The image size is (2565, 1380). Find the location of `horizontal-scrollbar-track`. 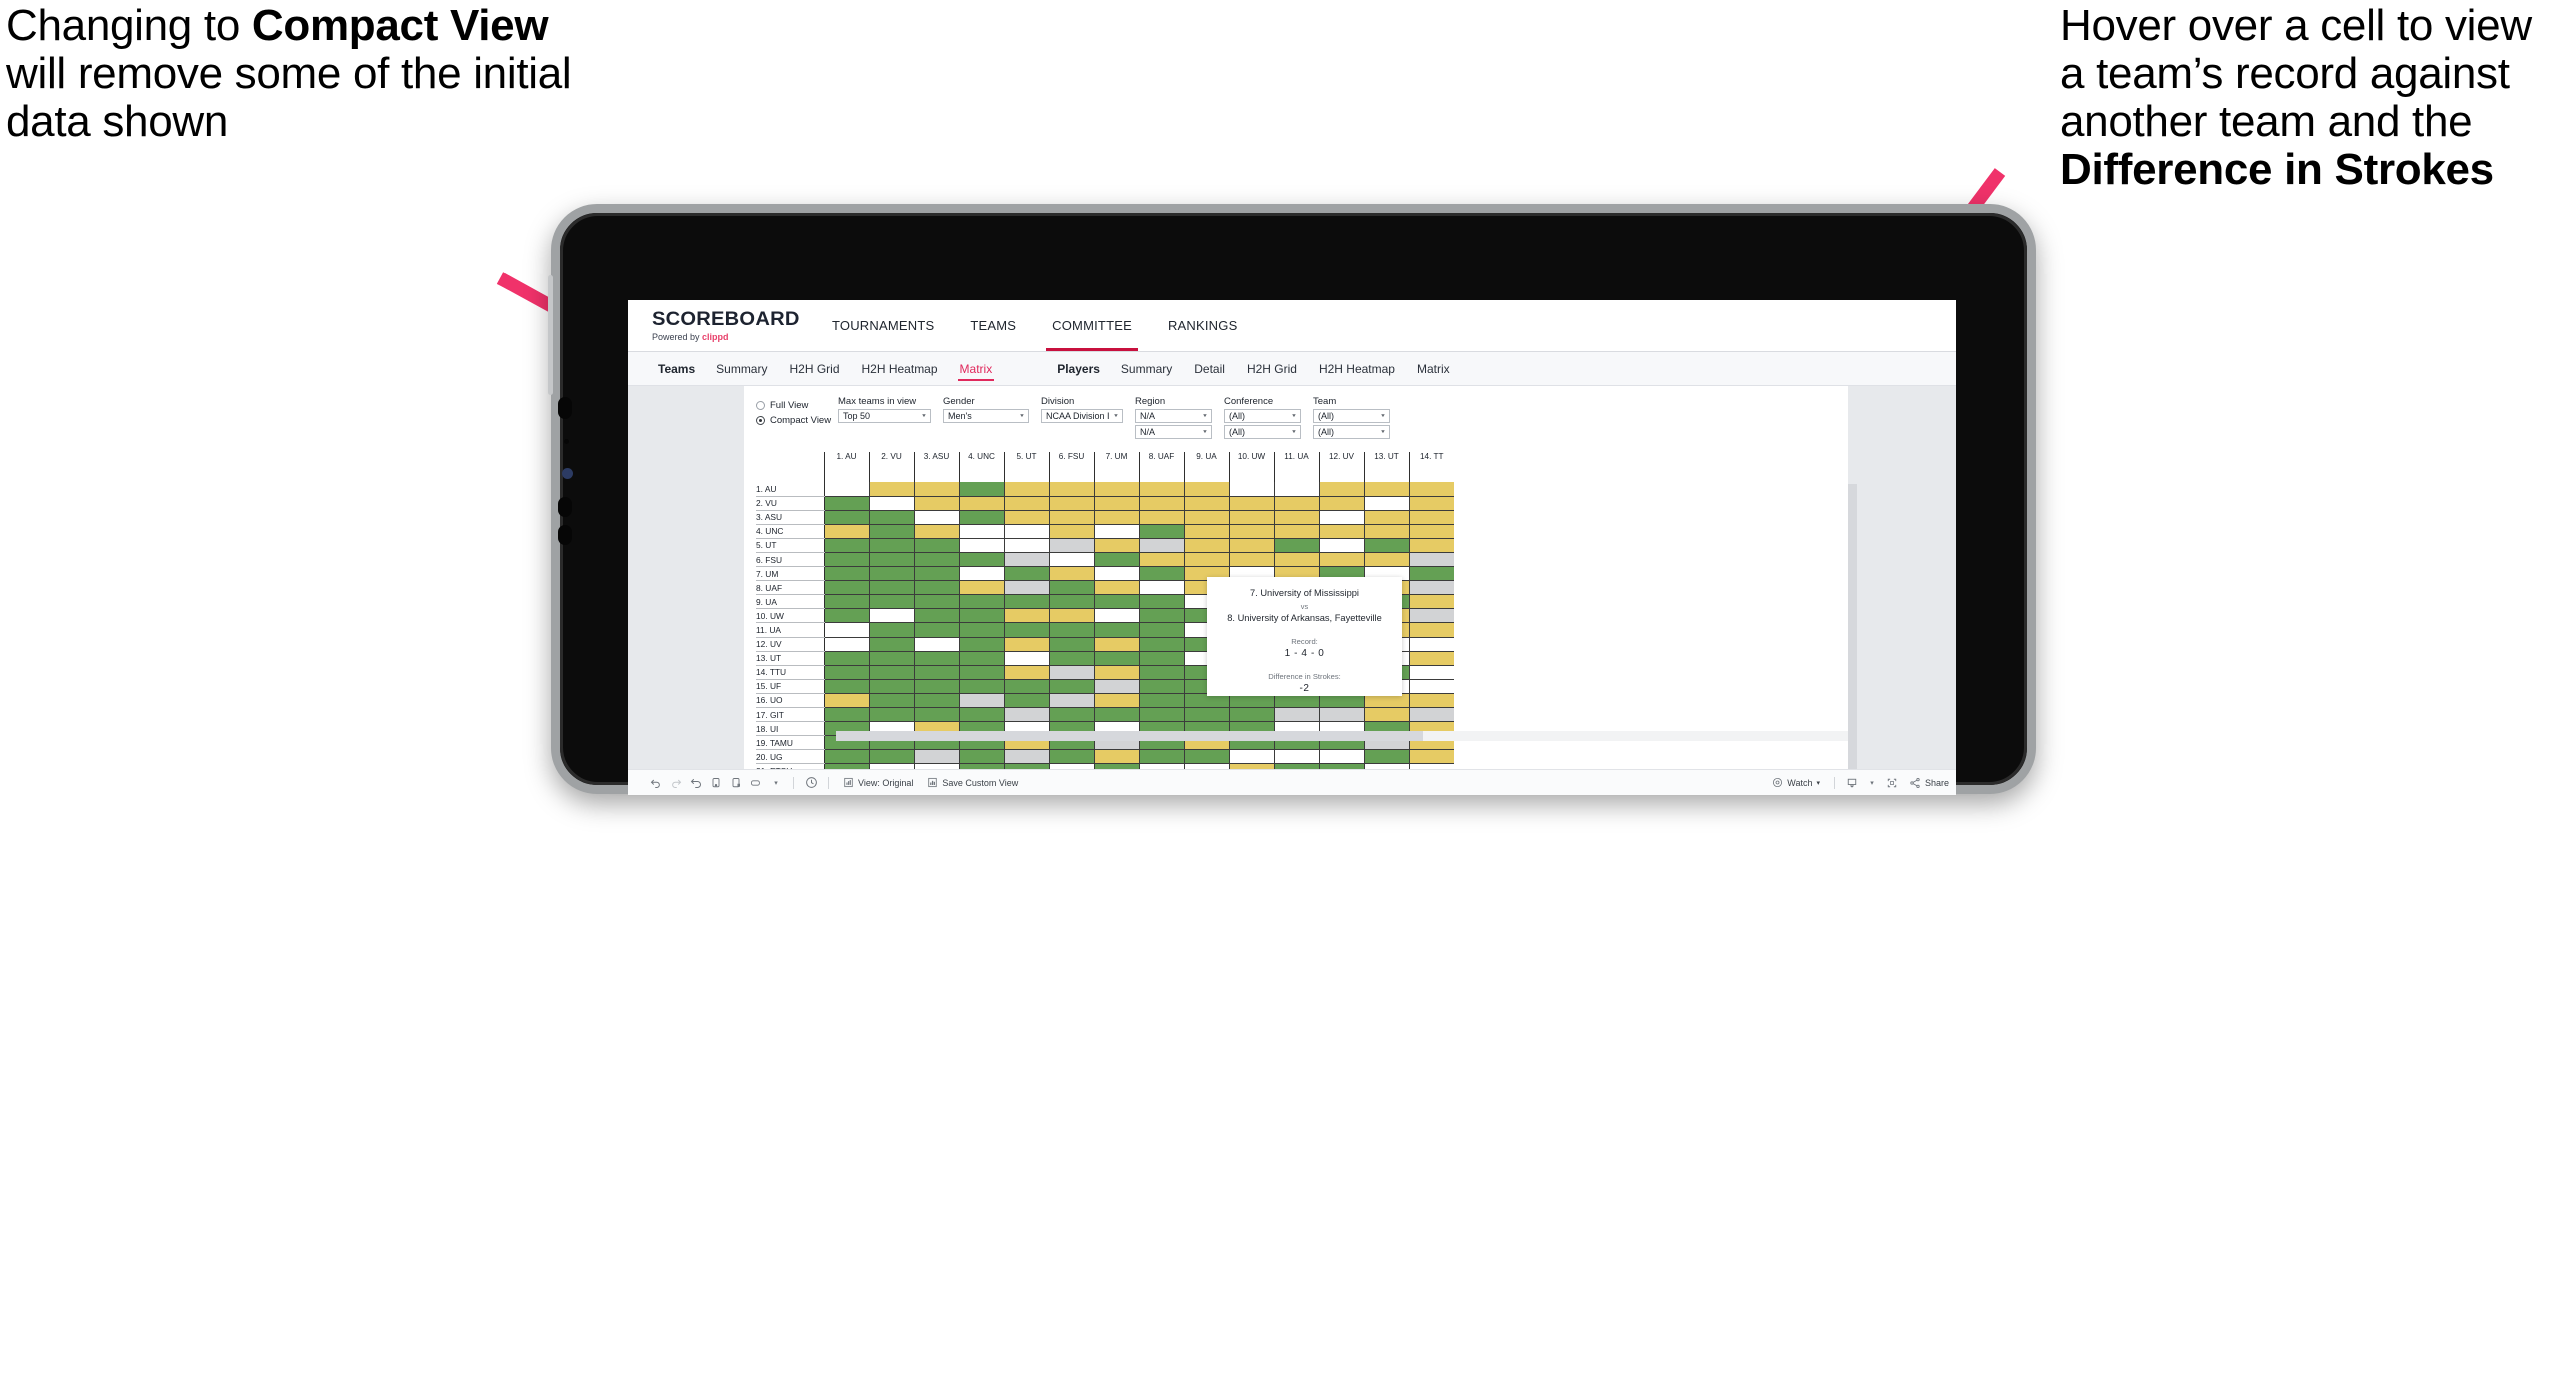

horizontal-scrollbar-track is located at coordinates (1342, 736).